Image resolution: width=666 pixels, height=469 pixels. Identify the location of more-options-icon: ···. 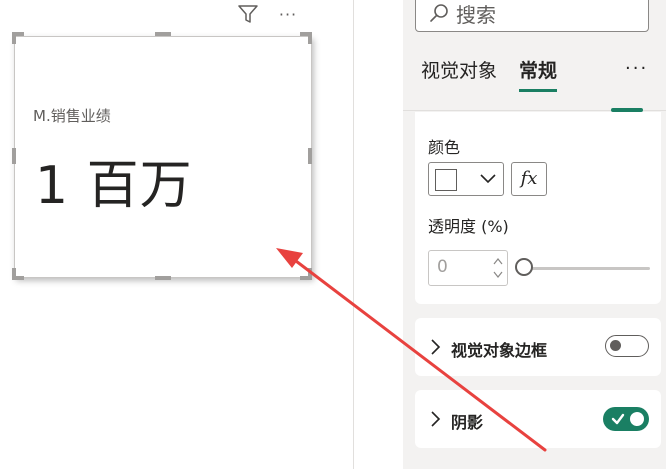
(288, 14).